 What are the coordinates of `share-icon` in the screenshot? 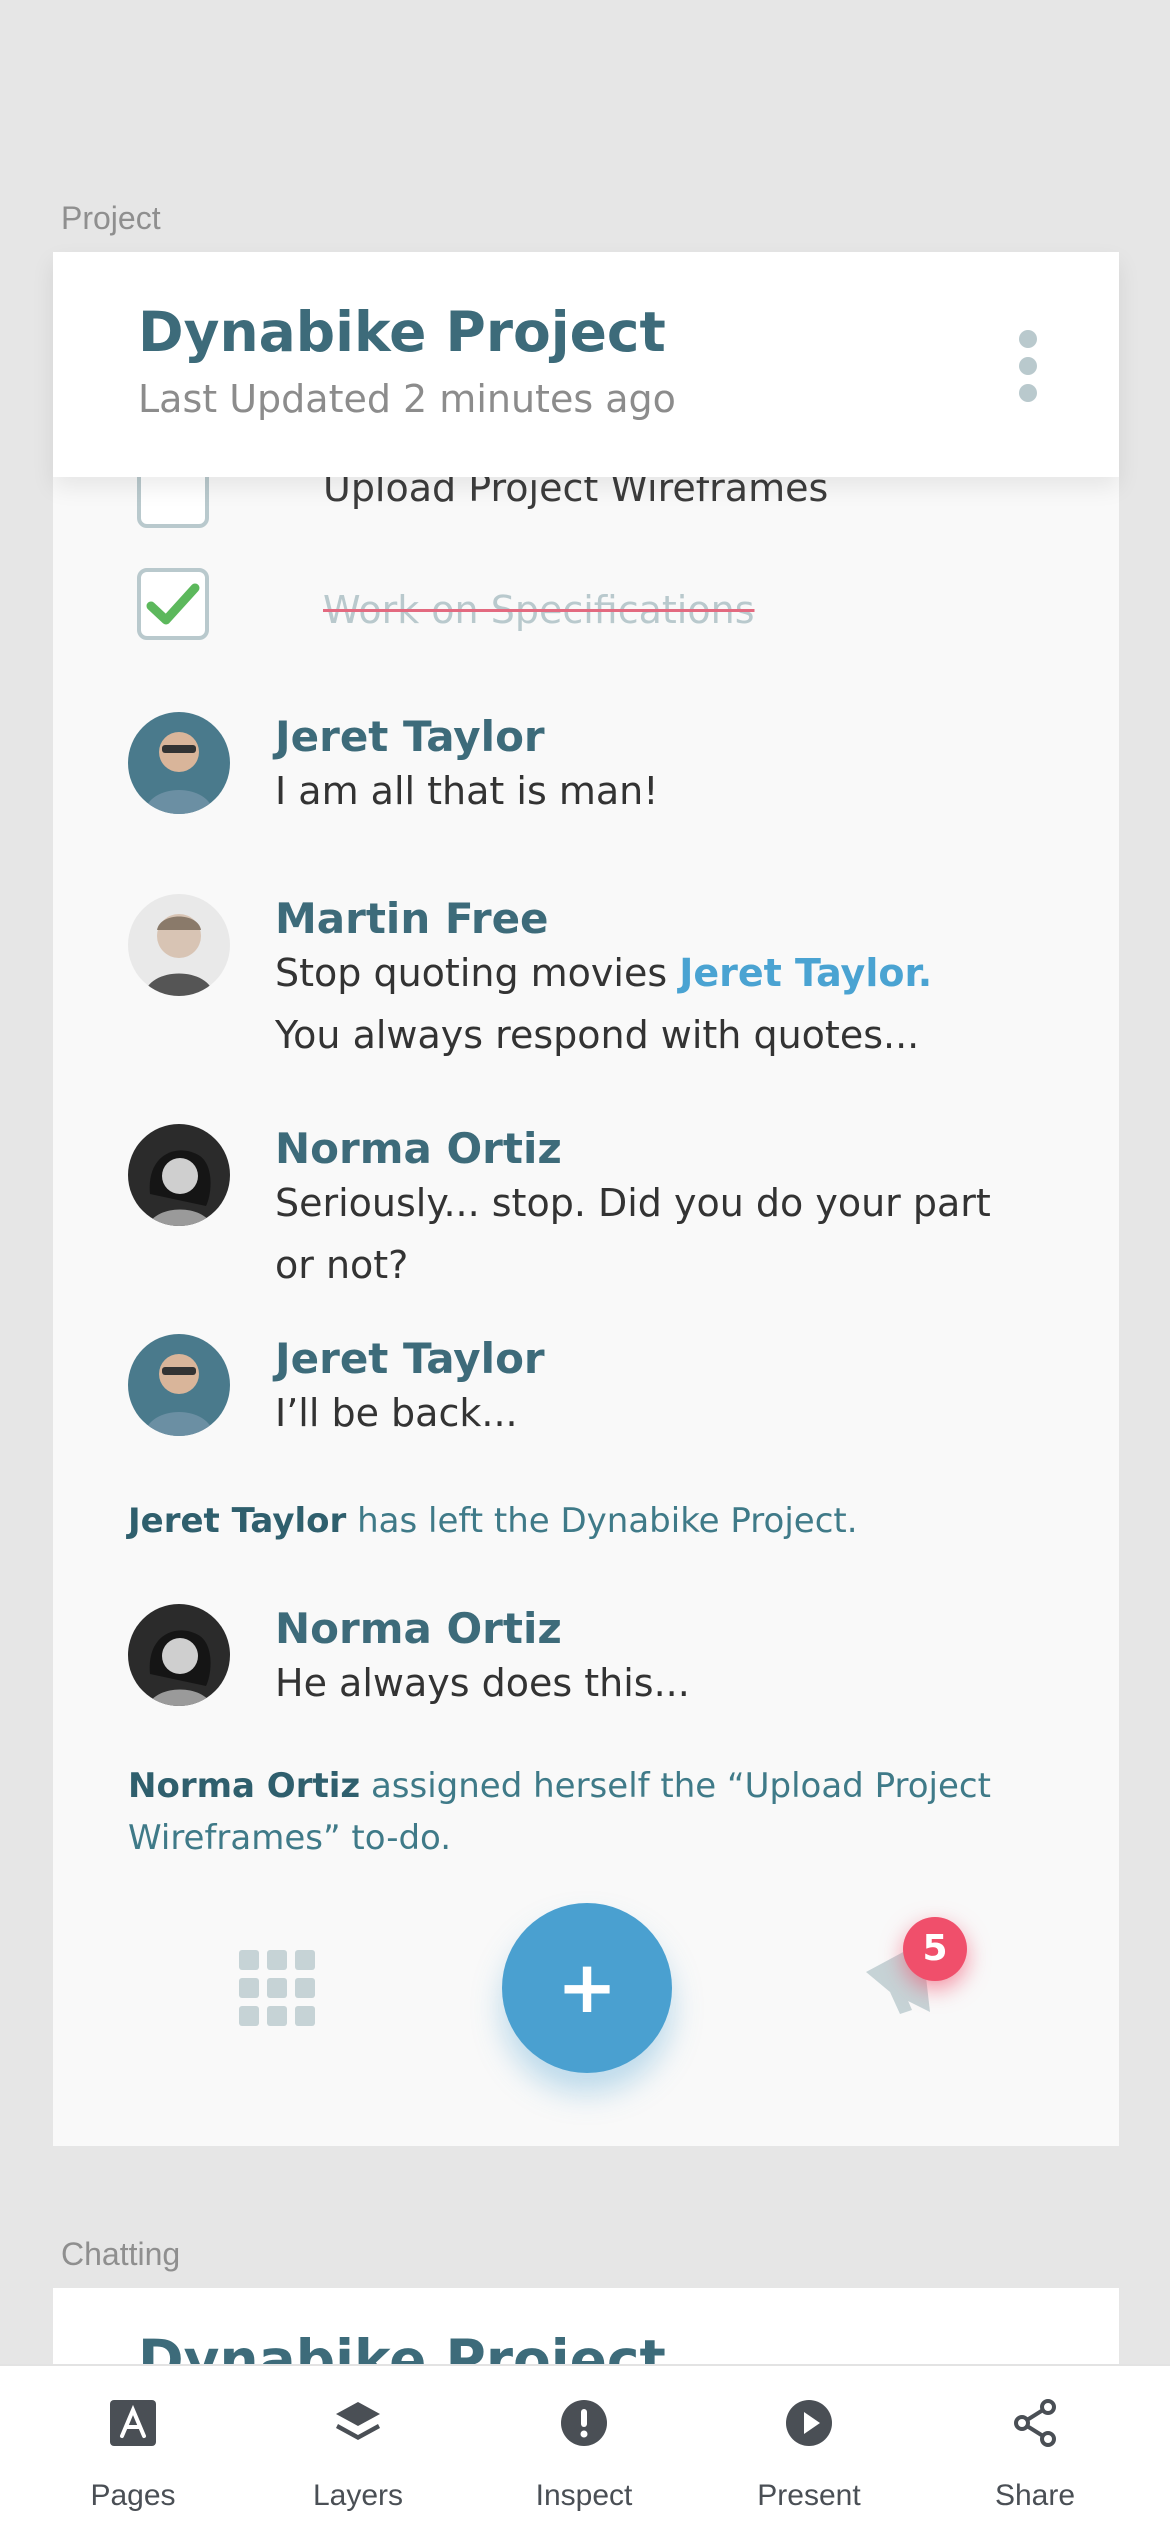 It's located at (1035, 2423).